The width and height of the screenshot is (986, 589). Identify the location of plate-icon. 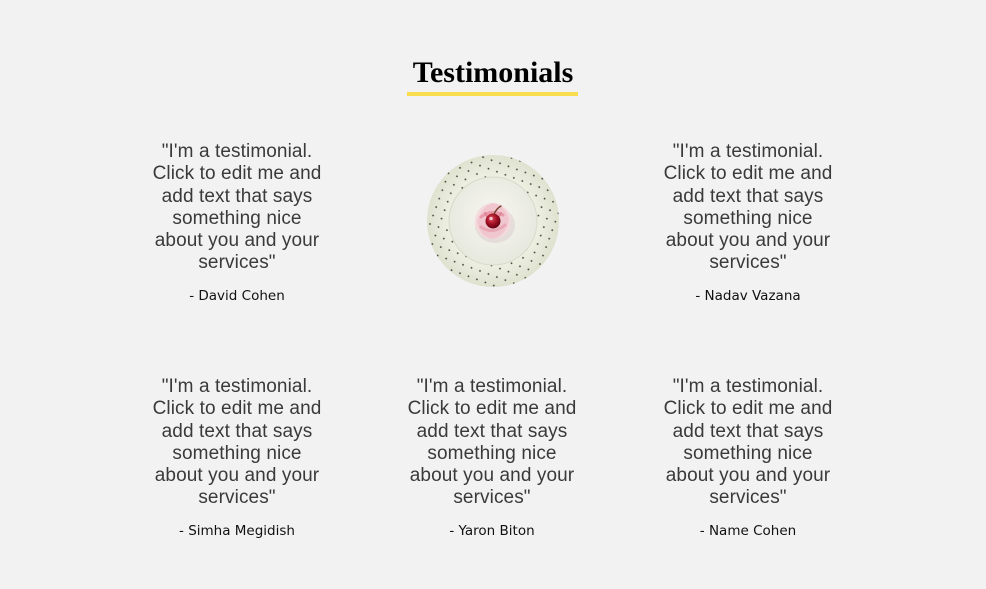
(493, 221).